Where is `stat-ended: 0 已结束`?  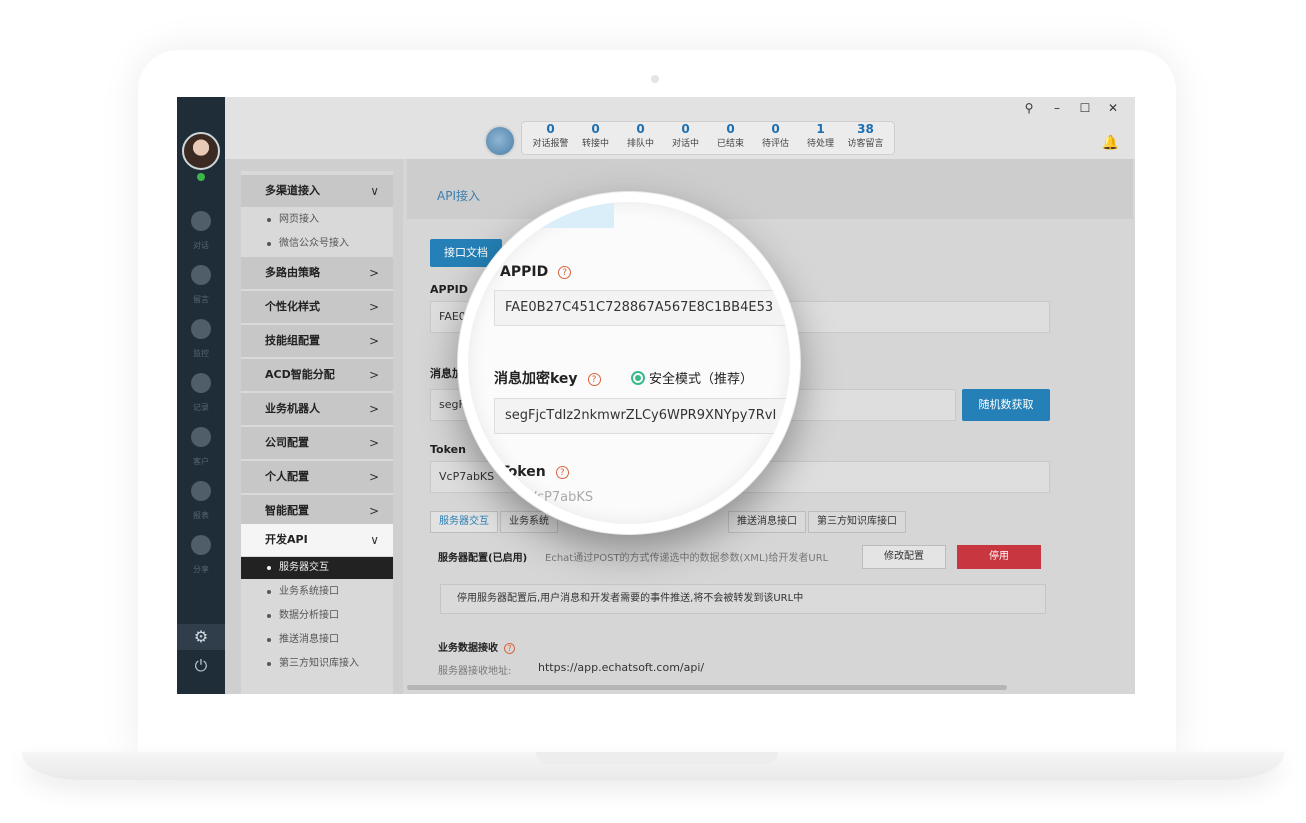
stat-ended: 0 已结束 is located at coordinates (730, 138).